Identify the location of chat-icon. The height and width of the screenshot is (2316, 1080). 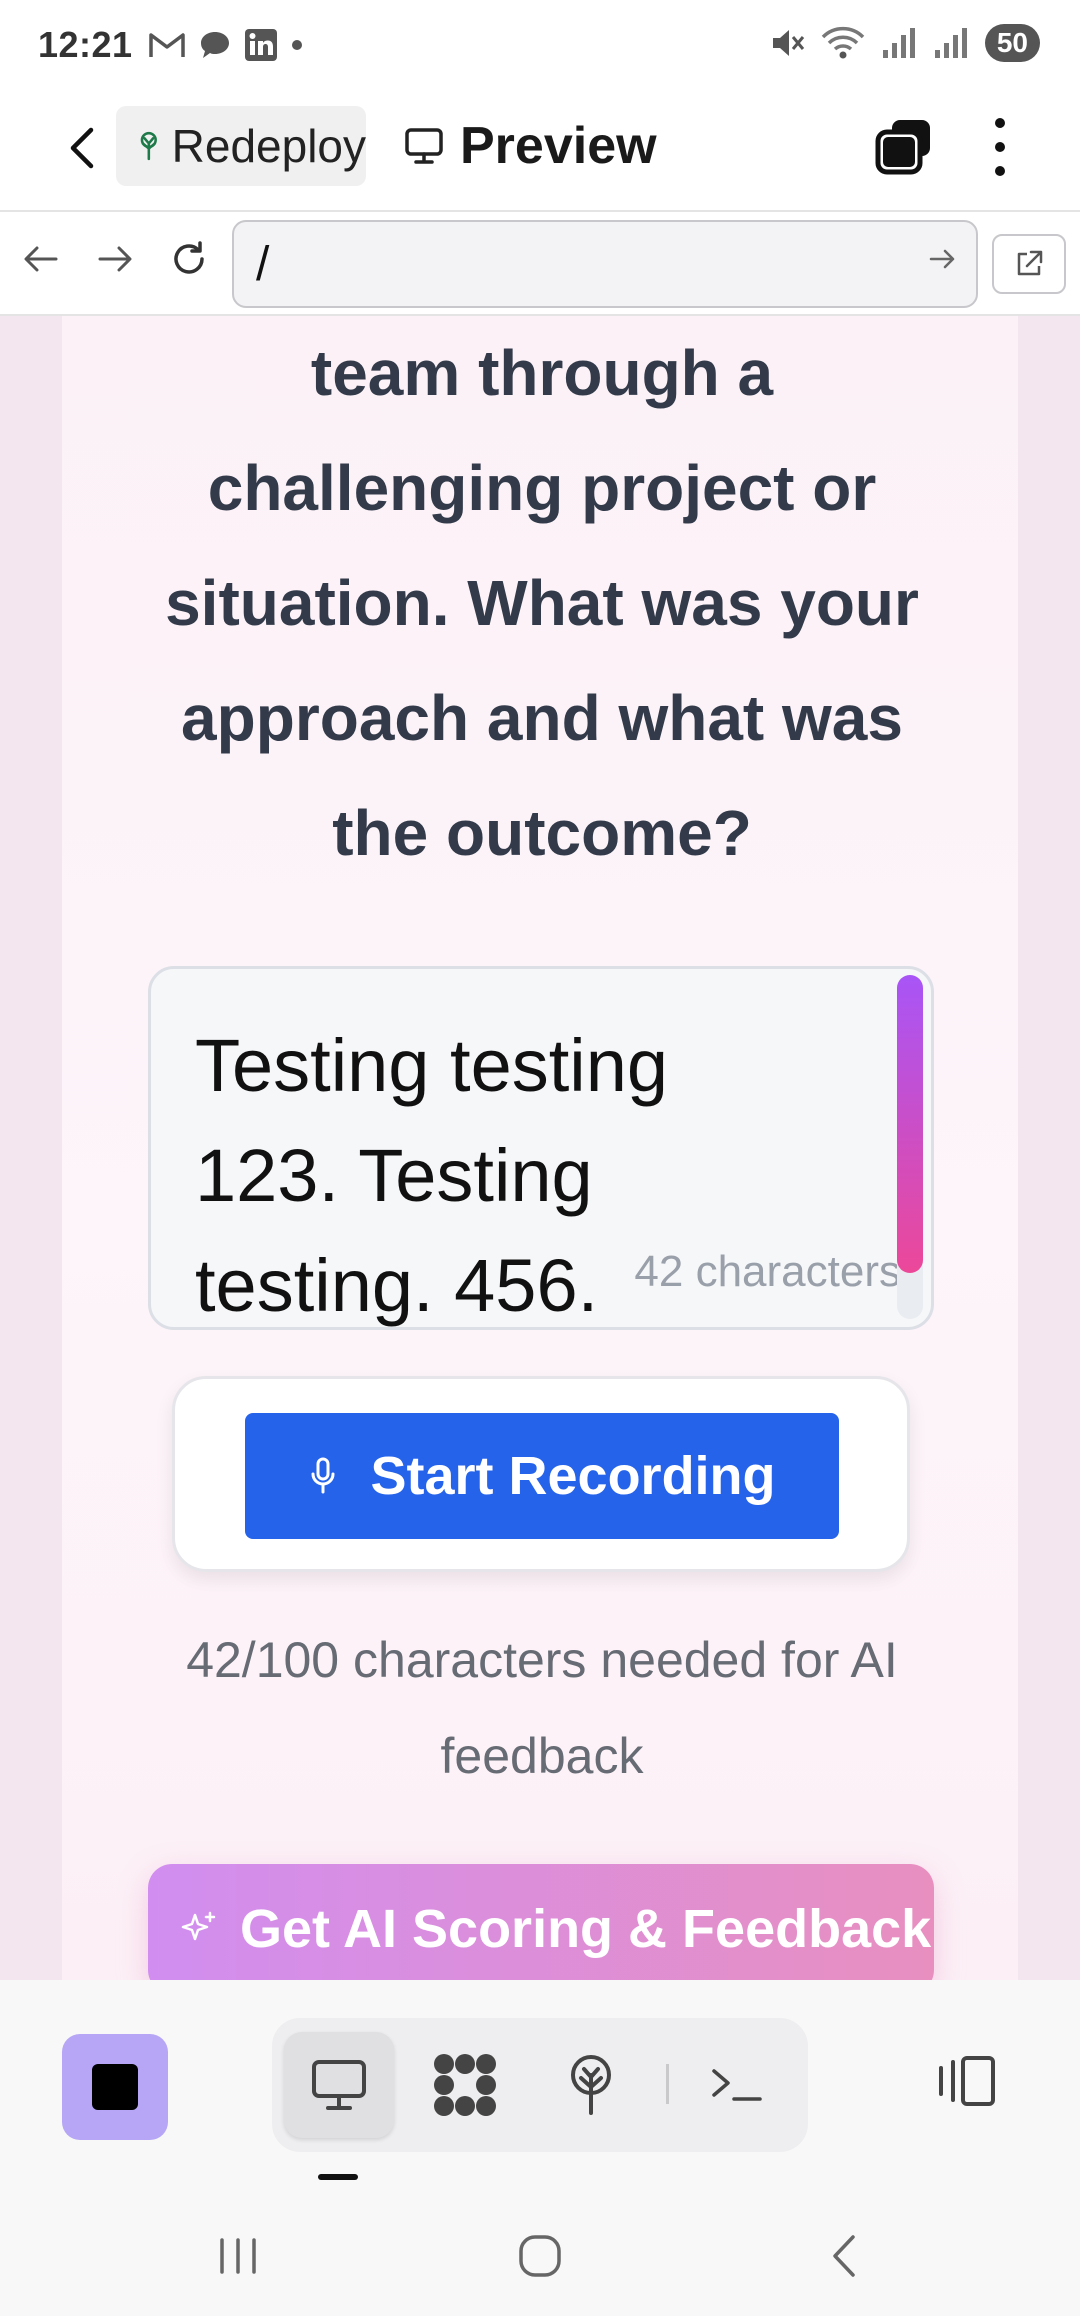
(215, 45).